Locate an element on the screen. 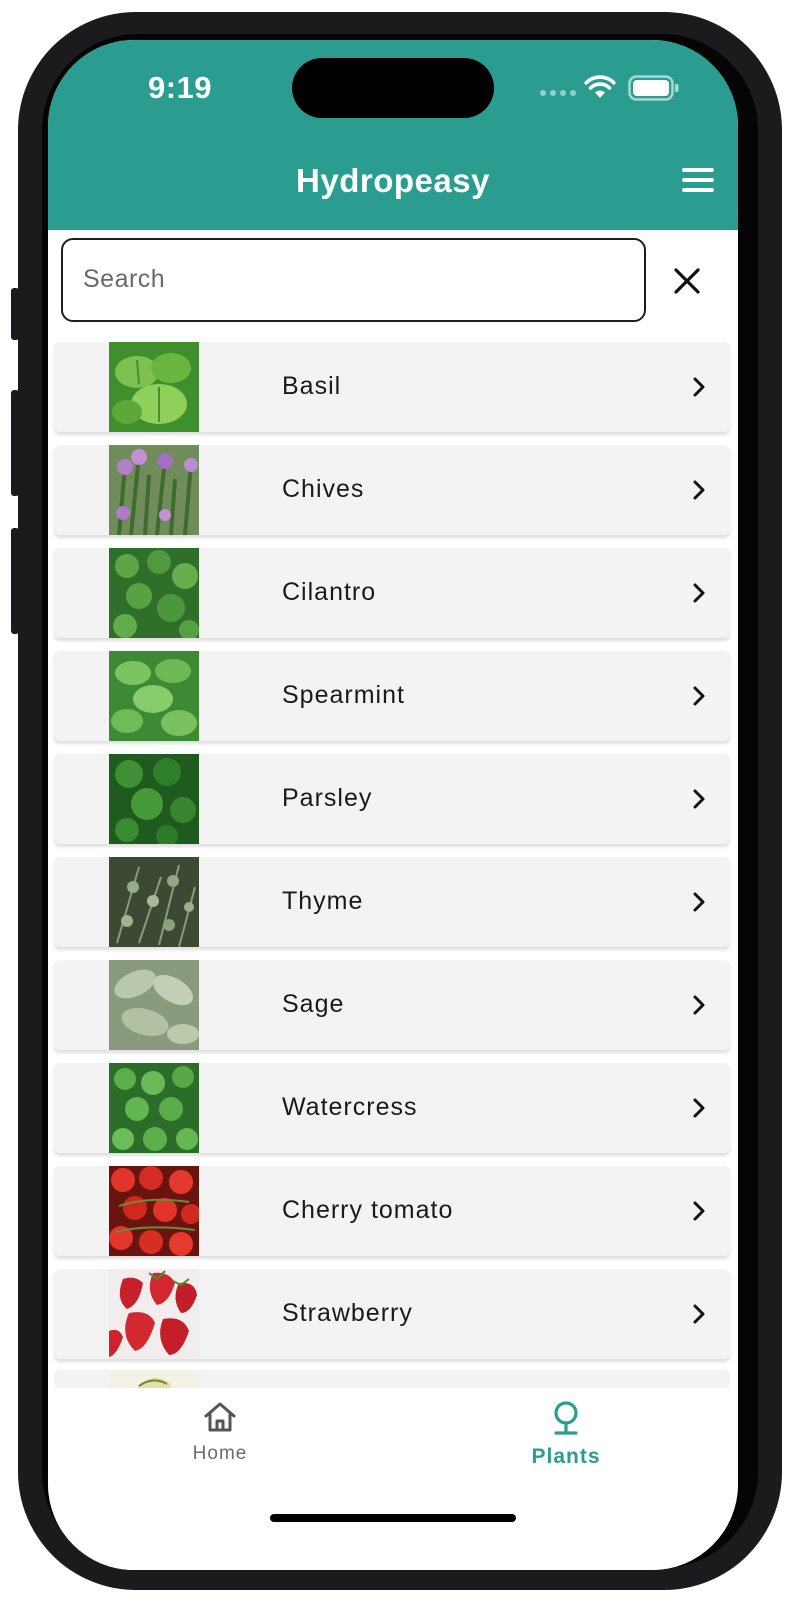 The height and width of the screenshot is (1602, 802). list-item-cilantro: Cilantro is located at coordinates (392, 593).